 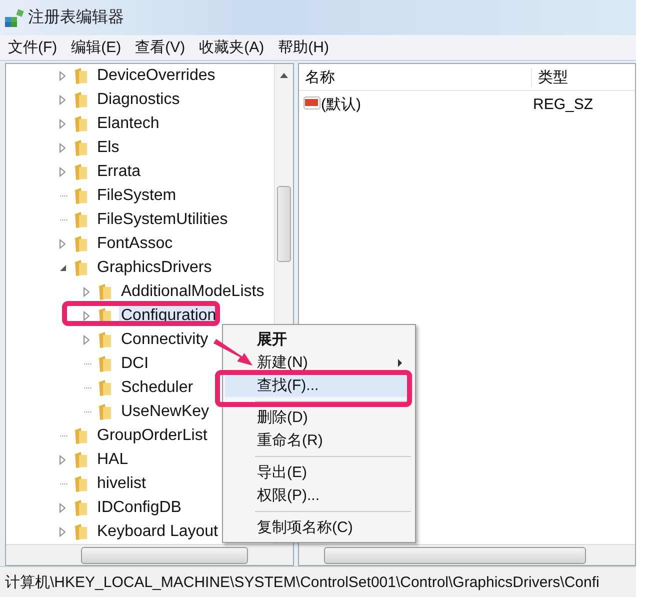 I want to click on registry-key: AdditionalModeLists, so click(x=192, y=292).